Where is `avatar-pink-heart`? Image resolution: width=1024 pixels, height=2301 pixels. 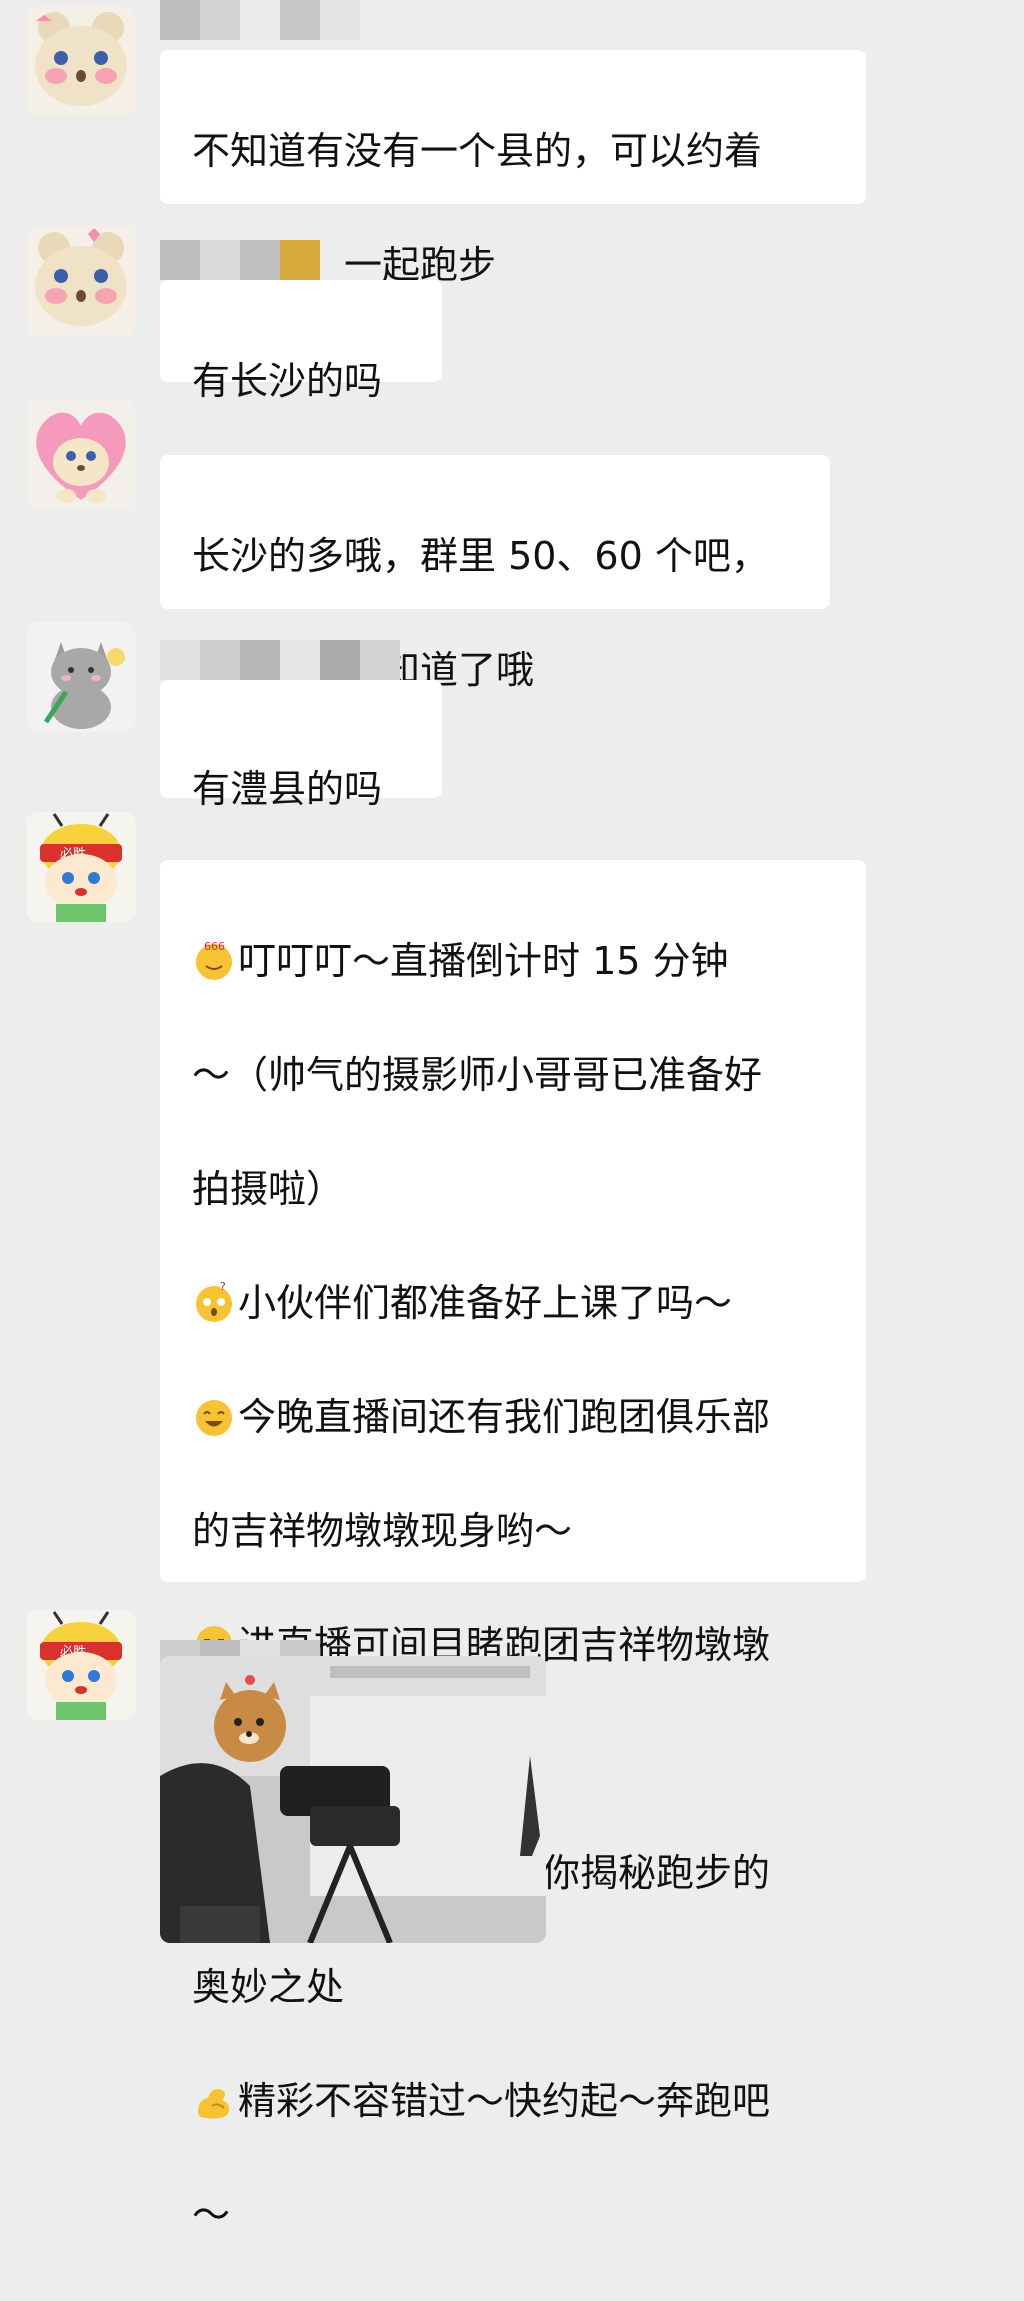
avatar-pink-heart is located at coordinates (81, 455).